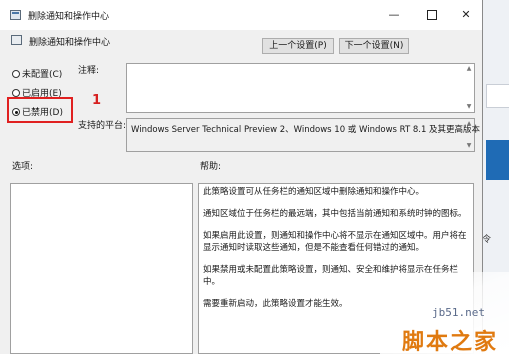 The height and width of the screenshot is (356, 509). What do you see at coordinates (211, 167) in the screenshot?
I see `help-label: 帮助:` at bounding box center [211, 167].